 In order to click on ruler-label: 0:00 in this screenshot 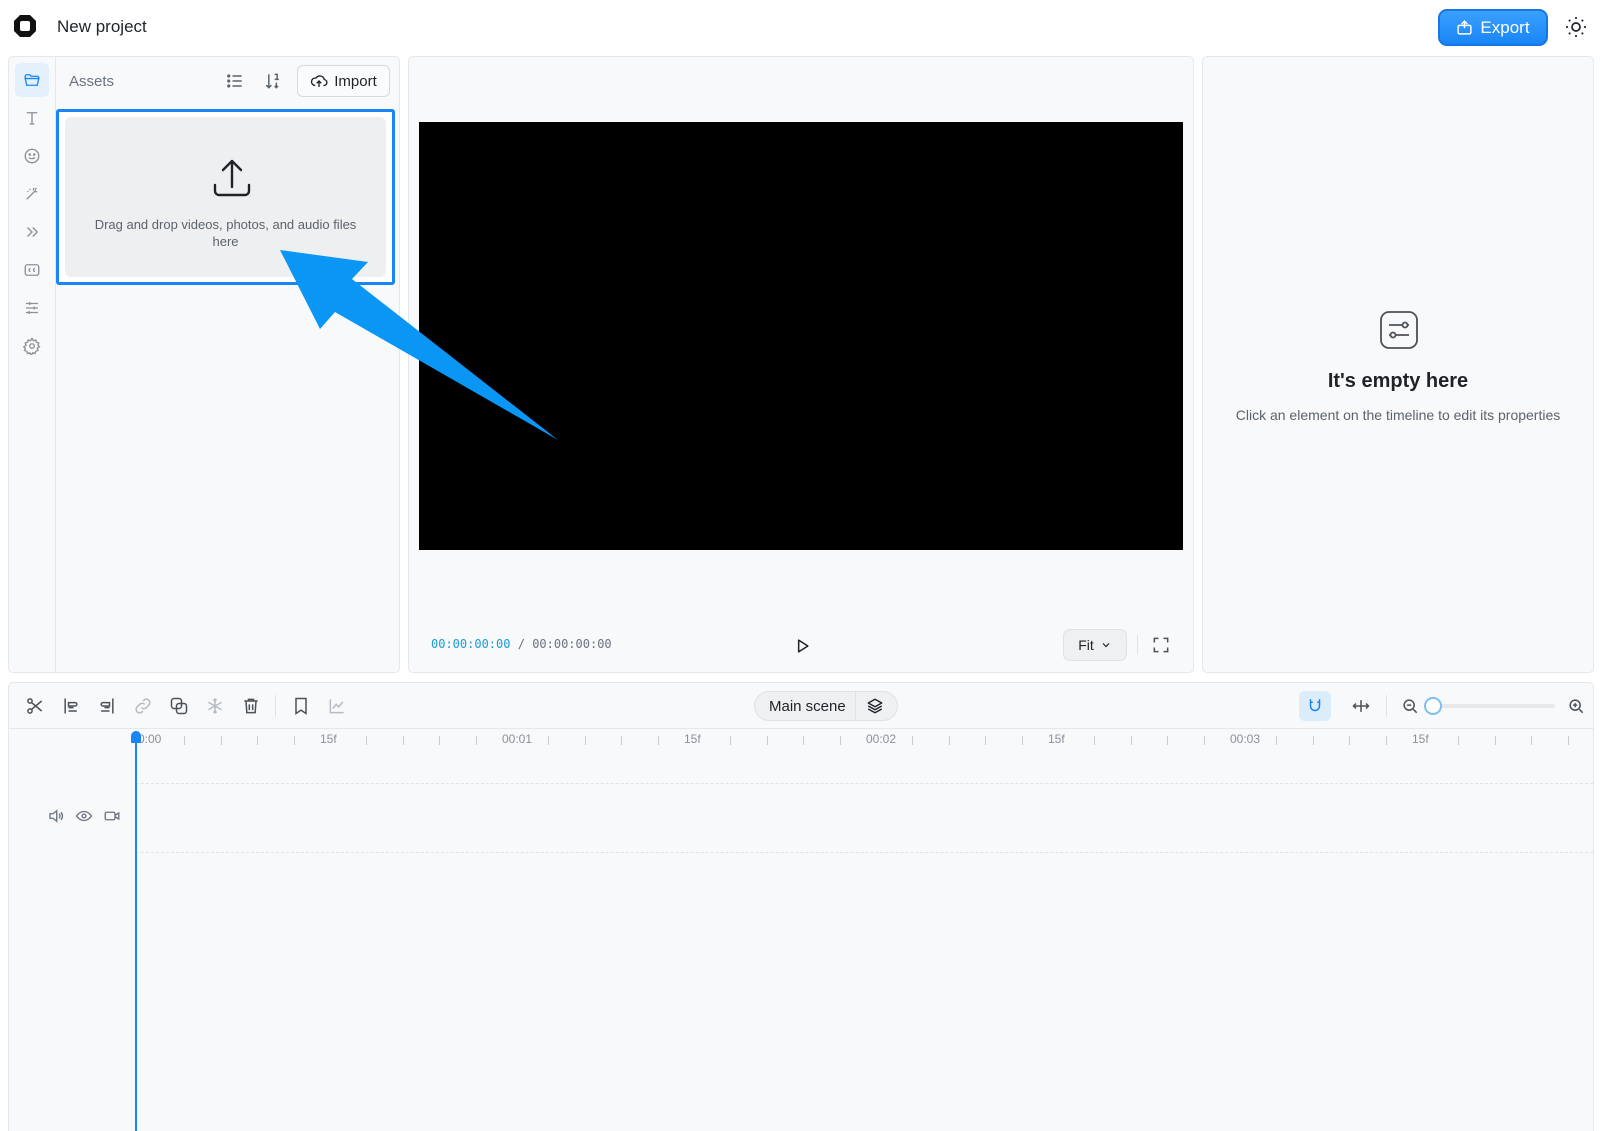, I will do `click(150, 739)`.